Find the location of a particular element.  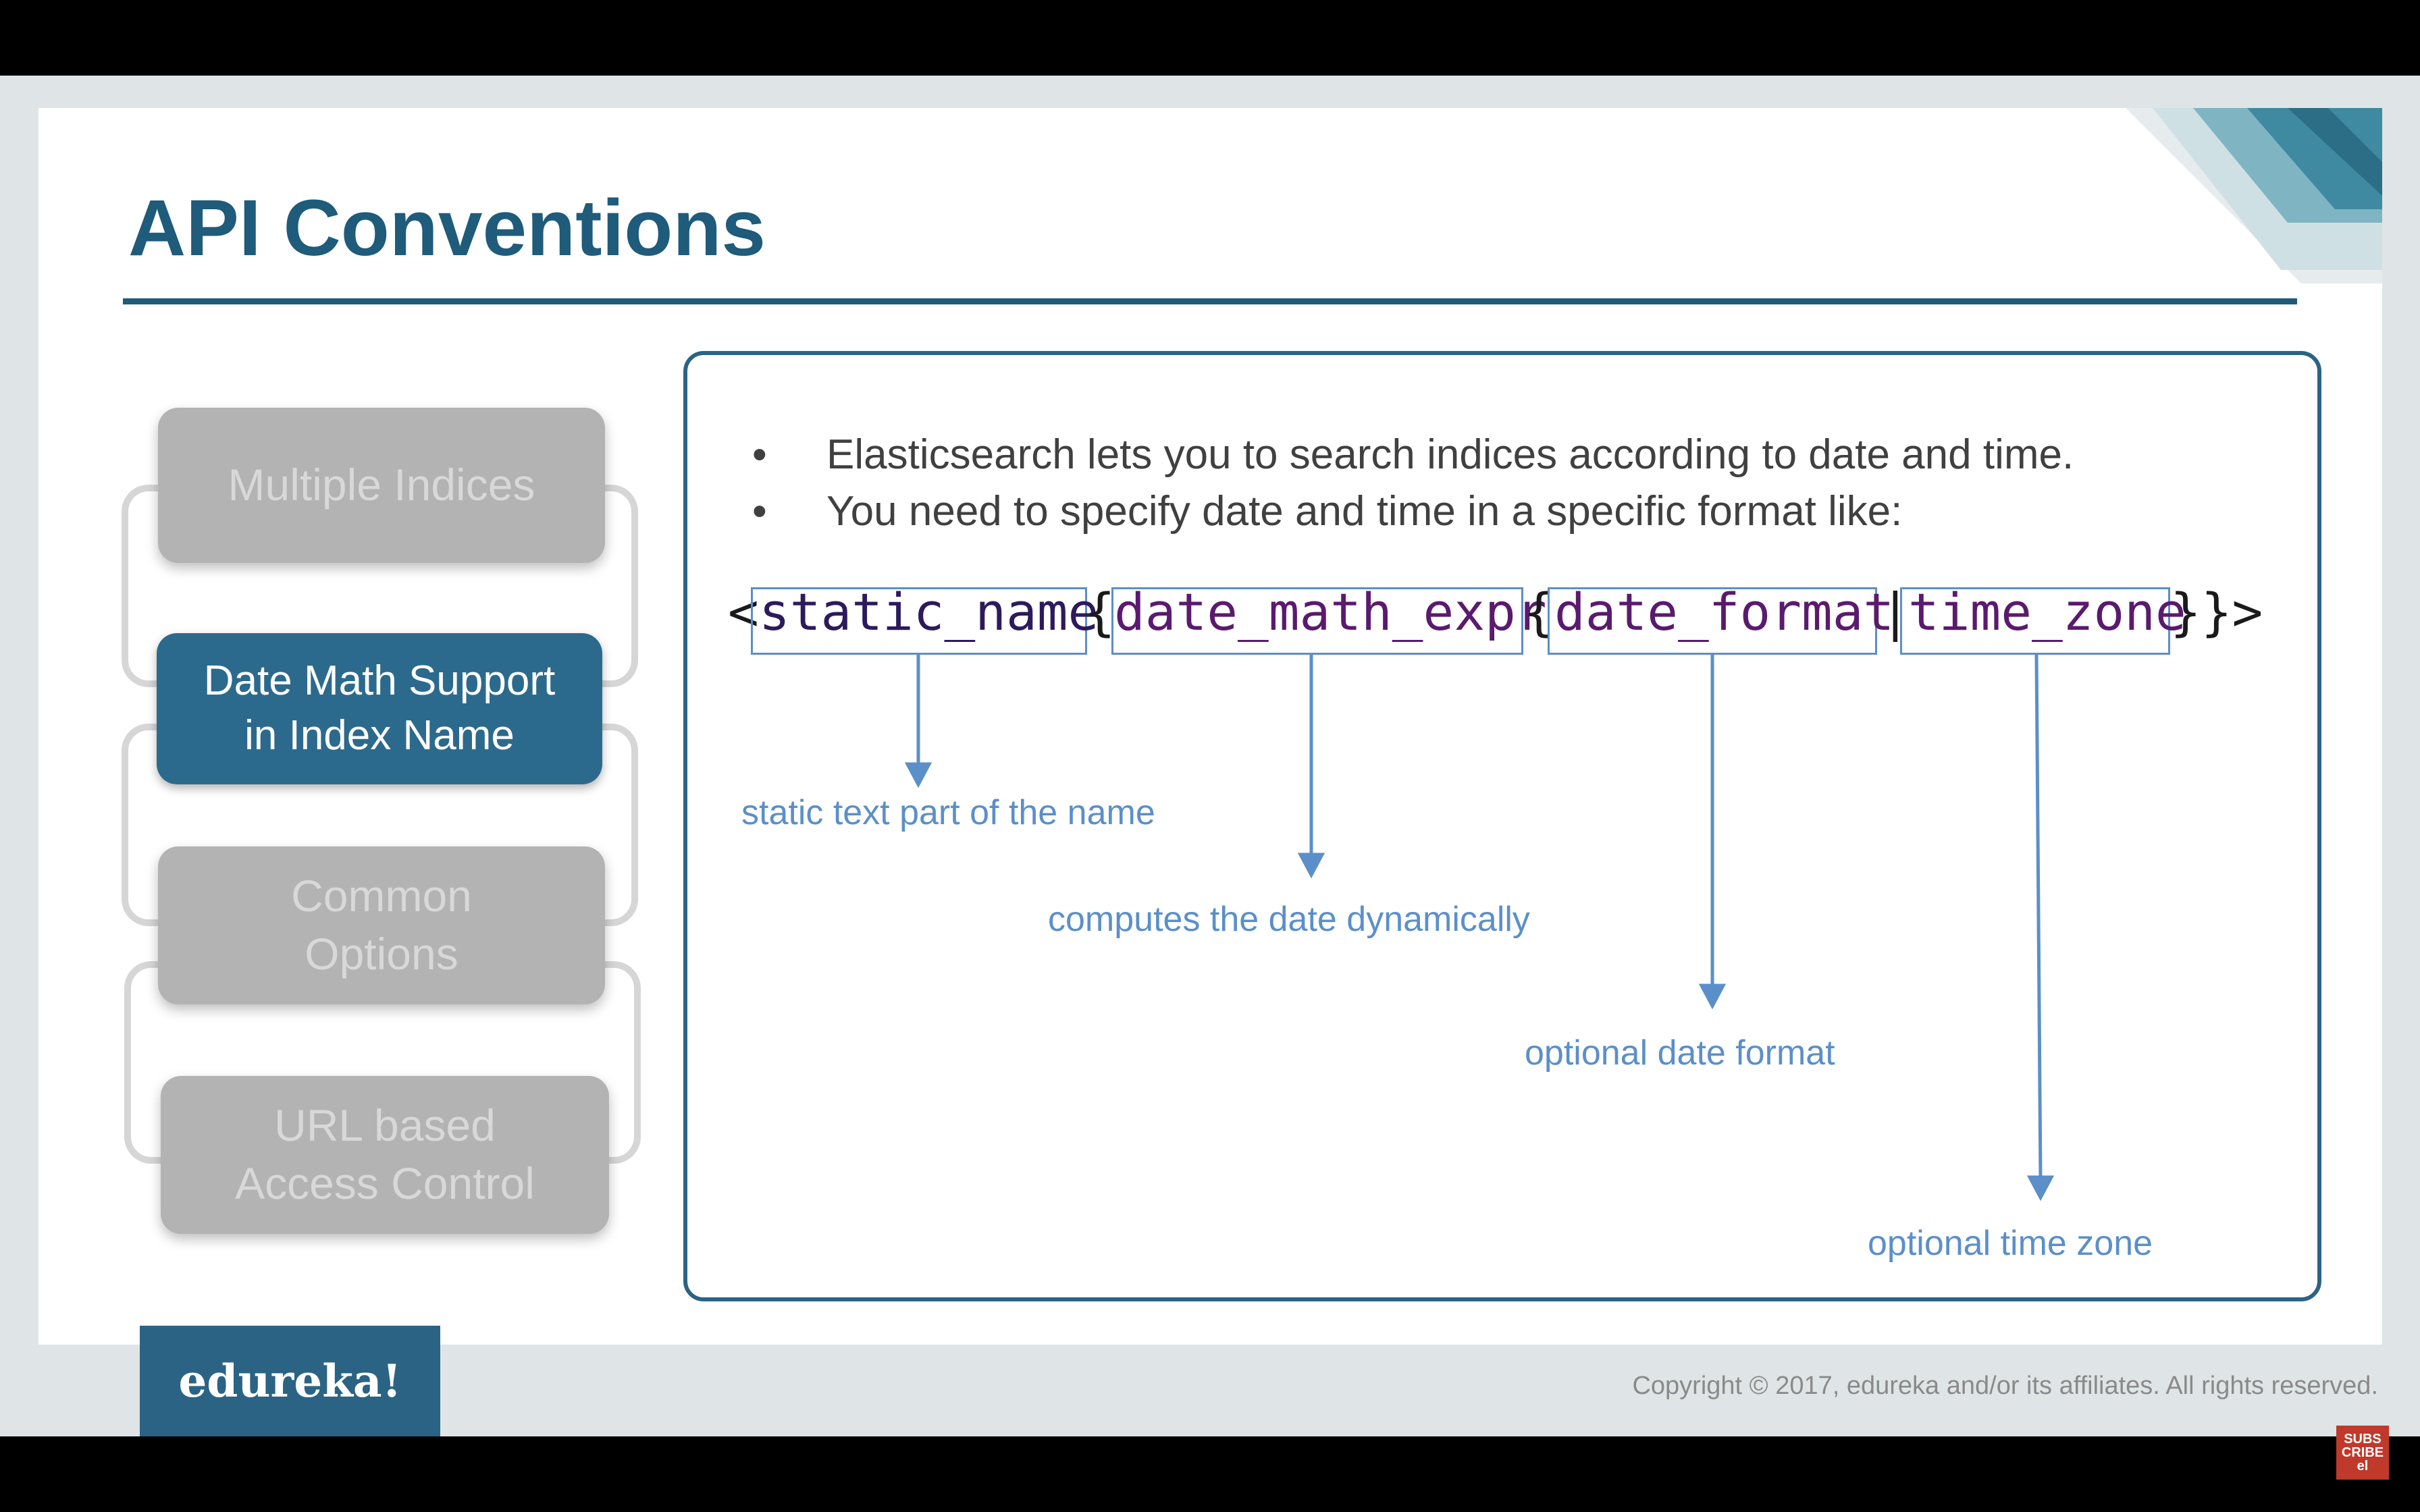

subscribe-badge: SUBS CRIBE el is located at coordinates (2362, 1453).